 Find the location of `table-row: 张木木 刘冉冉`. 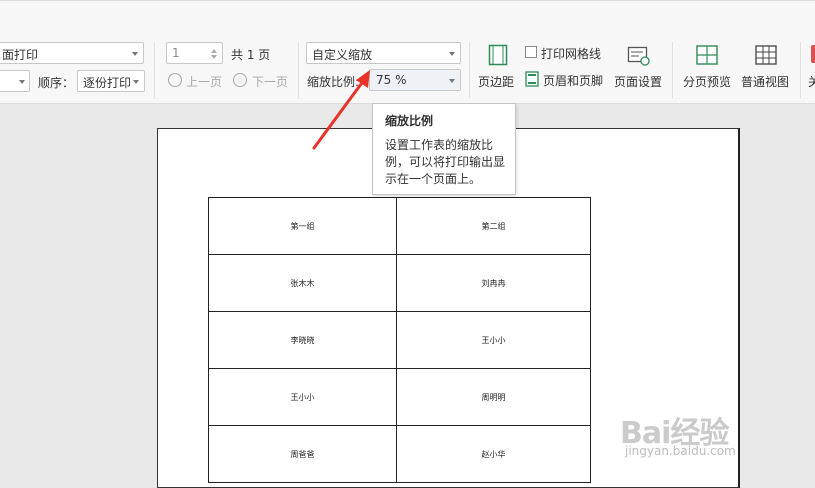

table-row: 张木木 刘冉冉 is located at coordinates (399, 283).